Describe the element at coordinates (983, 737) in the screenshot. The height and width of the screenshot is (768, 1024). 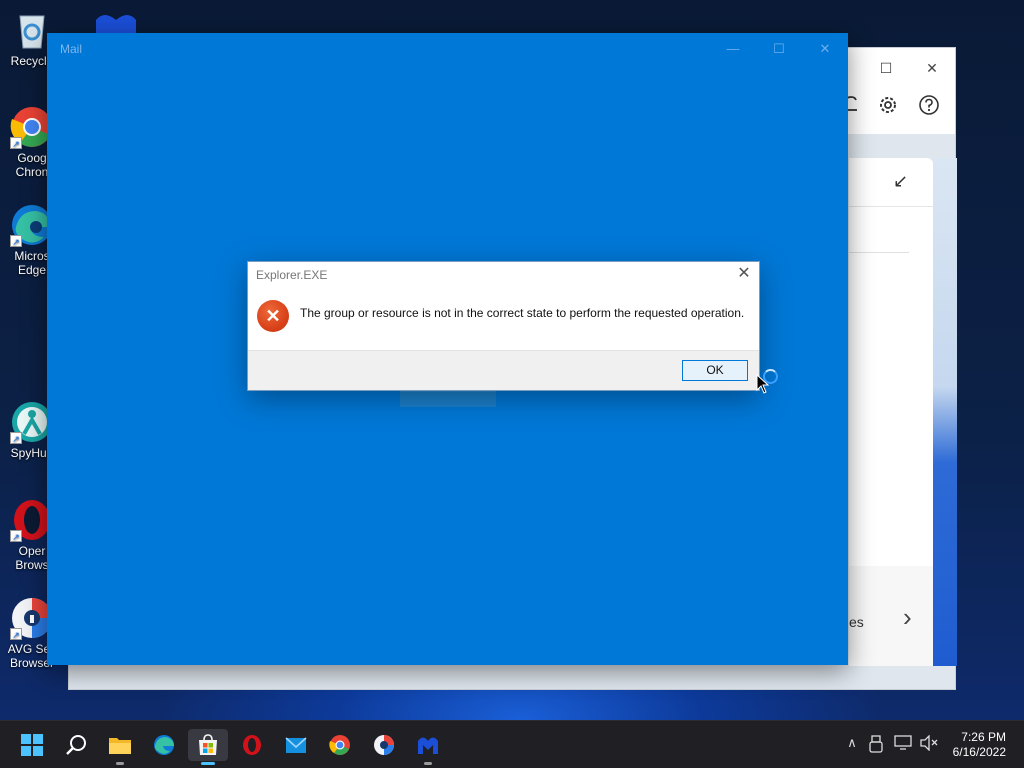
I see `clock-time: 7:26 PM` at that location.